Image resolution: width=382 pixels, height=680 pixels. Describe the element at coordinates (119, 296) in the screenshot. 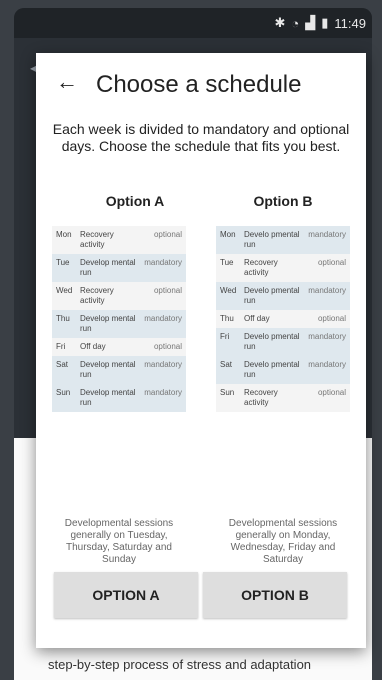

I see `schedule-row: Wed Recovery activity optional` at that location.